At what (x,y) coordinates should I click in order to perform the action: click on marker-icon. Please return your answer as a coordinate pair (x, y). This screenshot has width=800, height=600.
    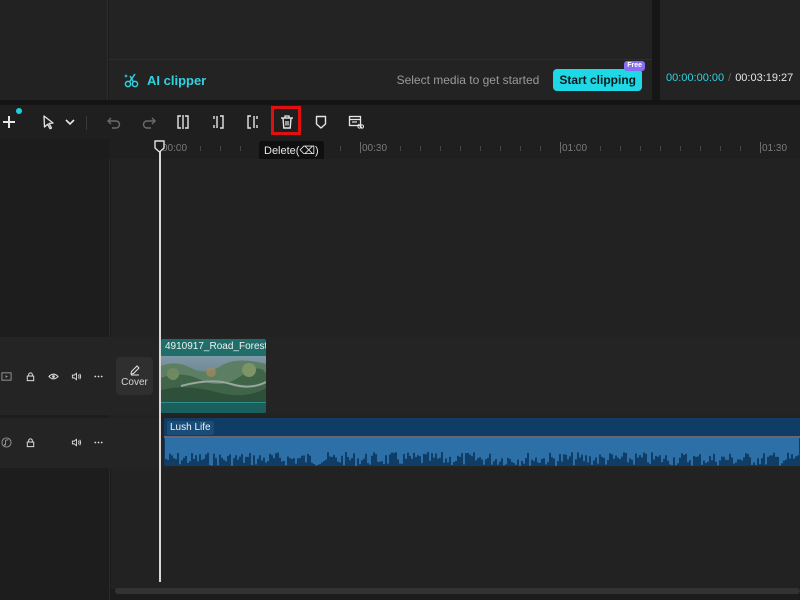
    Looking at the image, I should click on (321, 122).